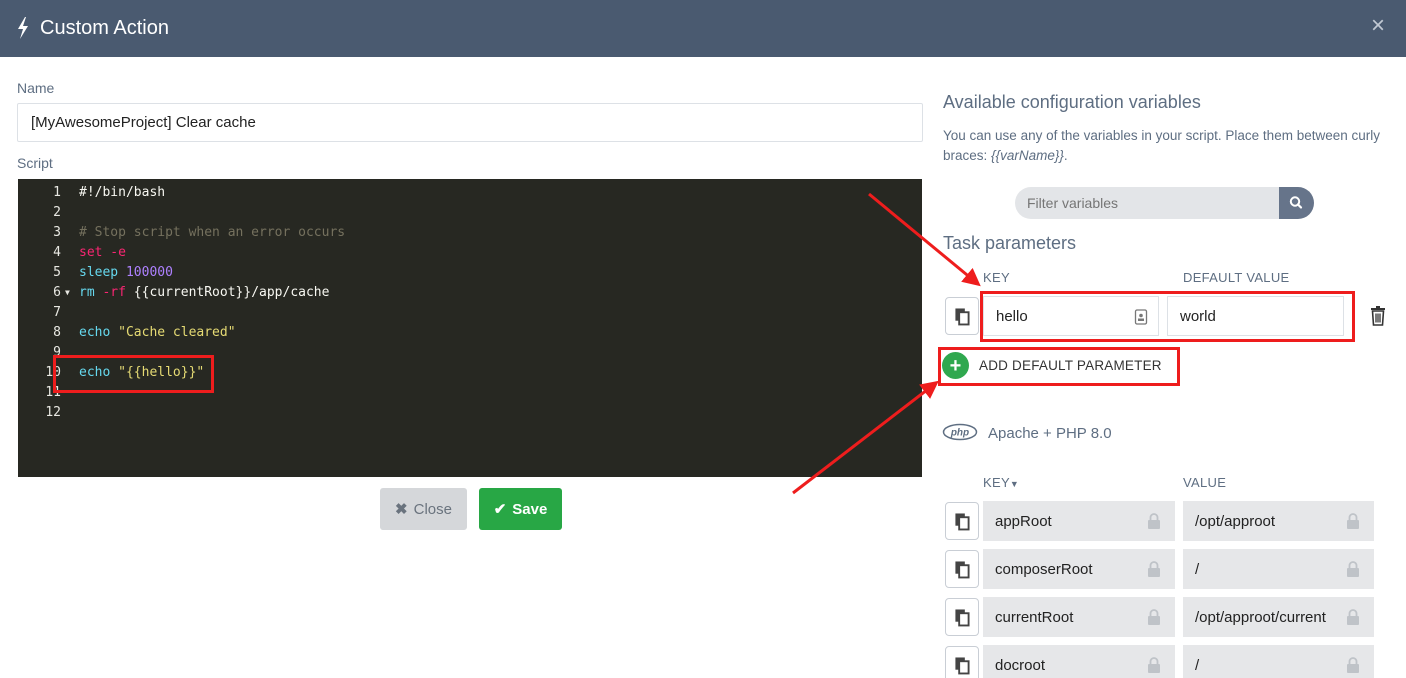  Describe the element at coordinates (703, 28) in the screenshot. I see `modal-header: Custom Action ×` at that location.